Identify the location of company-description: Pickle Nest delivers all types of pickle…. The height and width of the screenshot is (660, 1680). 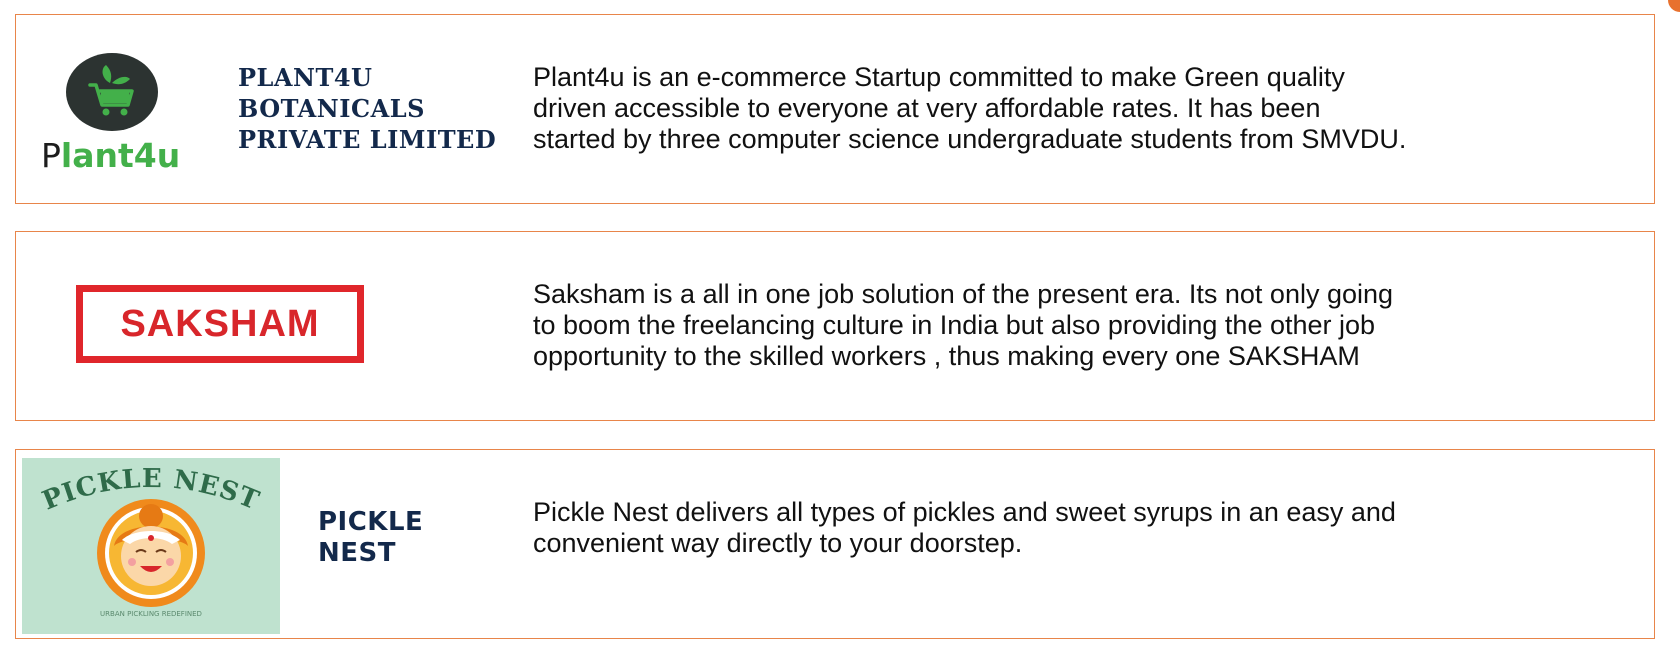
(964, 527).